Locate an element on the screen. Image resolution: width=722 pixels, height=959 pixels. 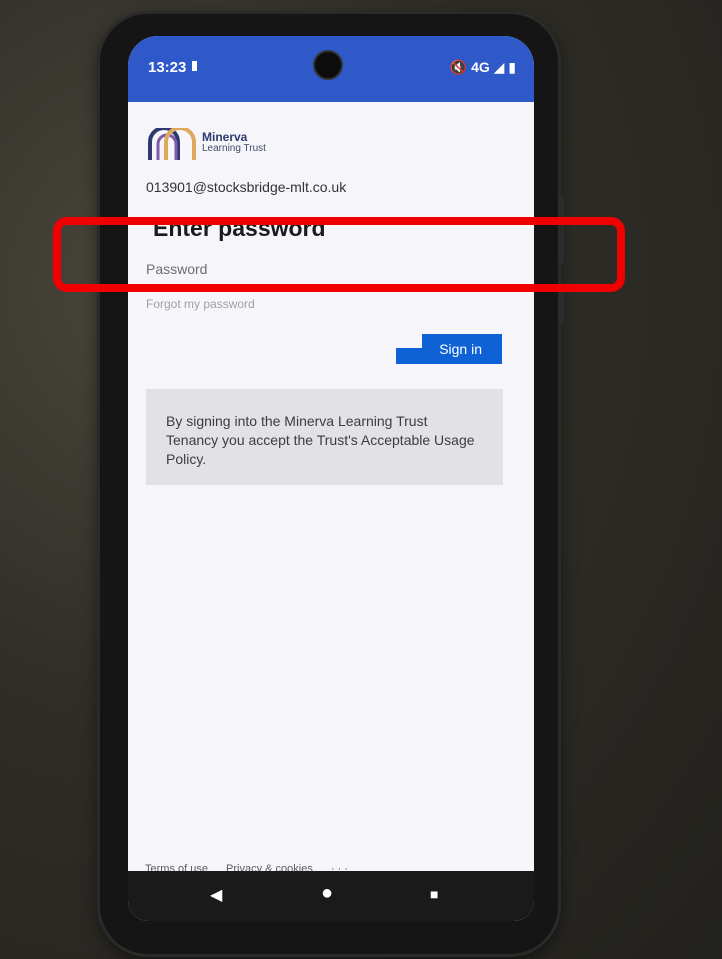
org-name: Minerva Learning Trust is located at coordinates (234, 143).